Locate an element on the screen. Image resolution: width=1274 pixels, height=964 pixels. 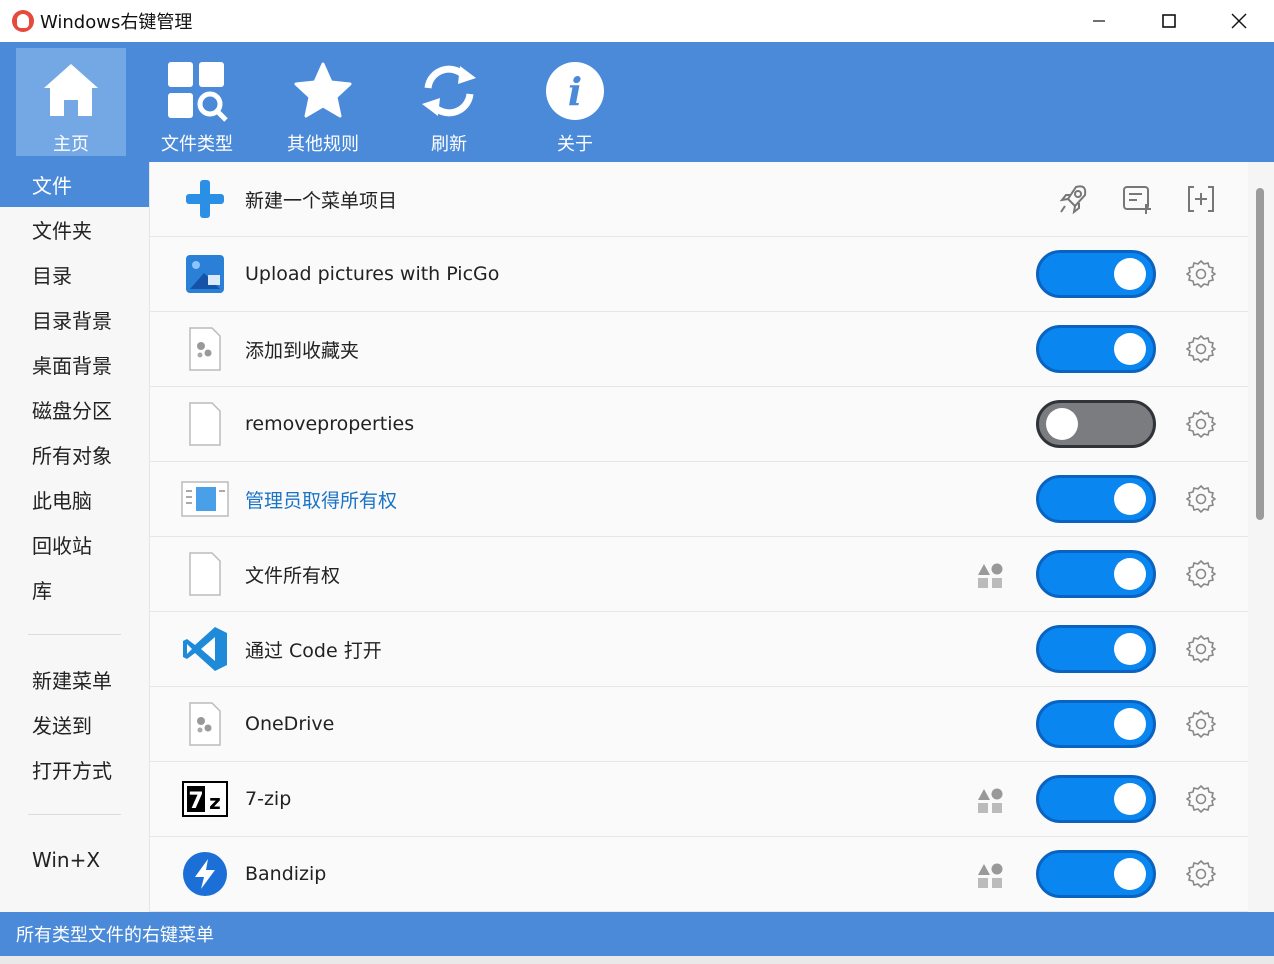
vertical-scrollbar is located at coordinates (1261, 537).